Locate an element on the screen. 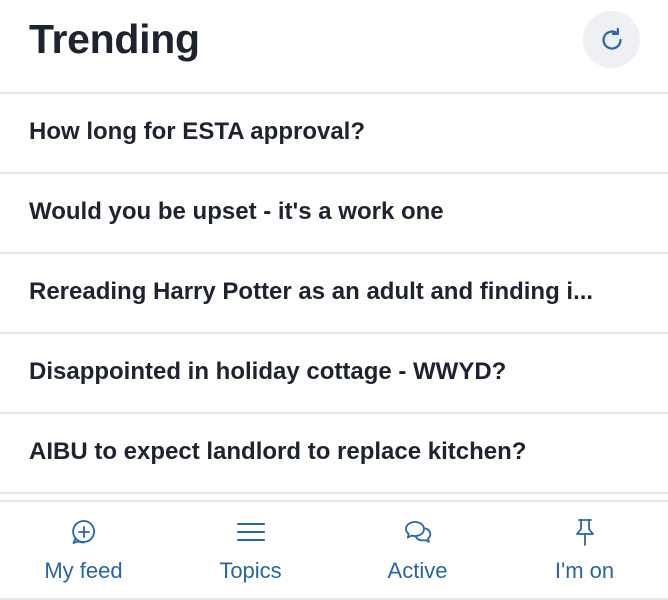 This screenshot has height=600, width=668. tab-label: Active is located at coordinates (417, 570).